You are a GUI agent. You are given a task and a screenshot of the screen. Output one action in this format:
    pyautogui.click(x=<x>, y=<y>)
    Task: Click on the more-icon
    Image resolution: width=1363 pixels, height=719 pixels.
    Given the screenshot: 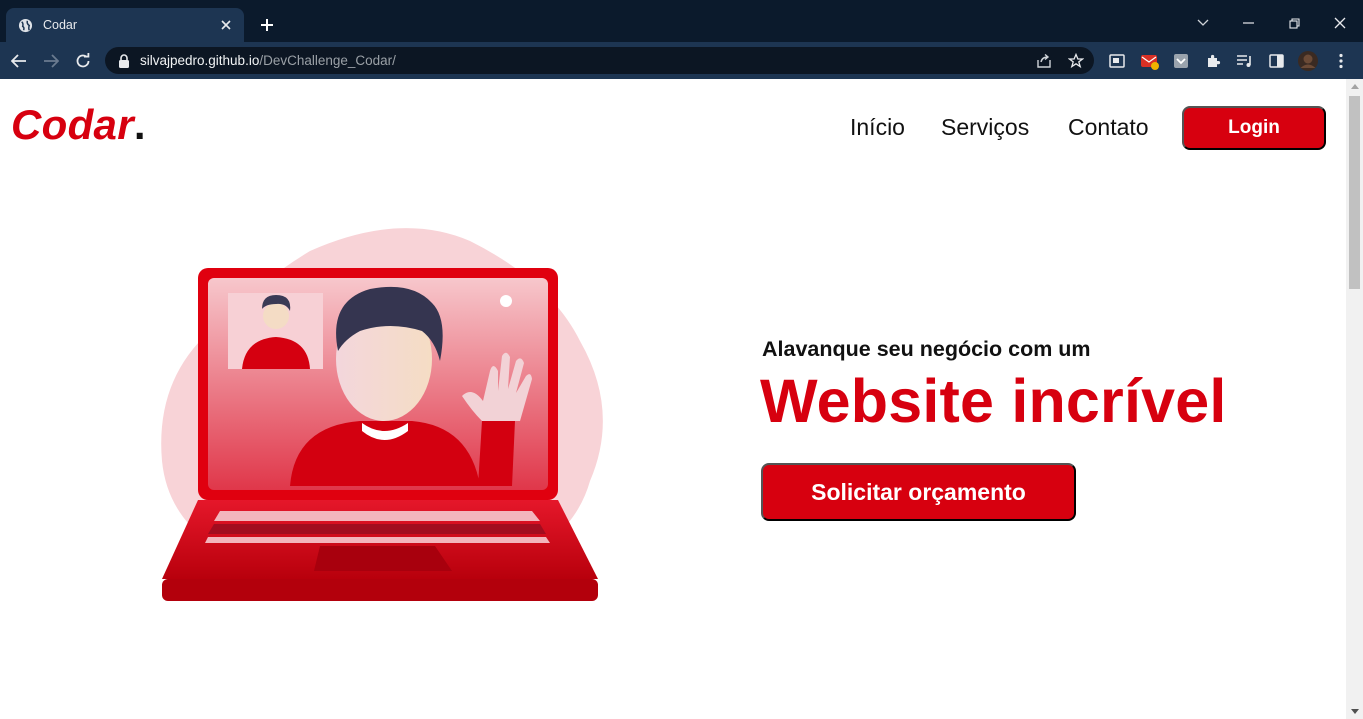 What is the action you would take?
    pyautogui.click(x=1341, y=61)
    